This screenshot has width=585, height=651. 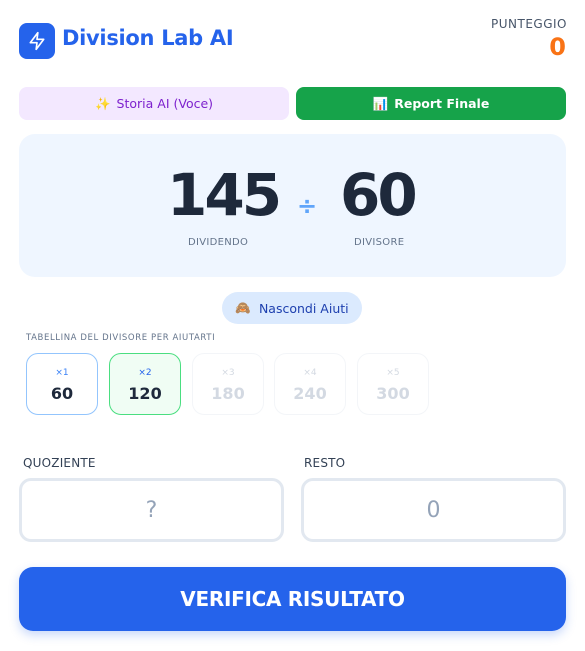 I want to click on times-table-tile-2: ×2 120, so click(x=145, y=384).